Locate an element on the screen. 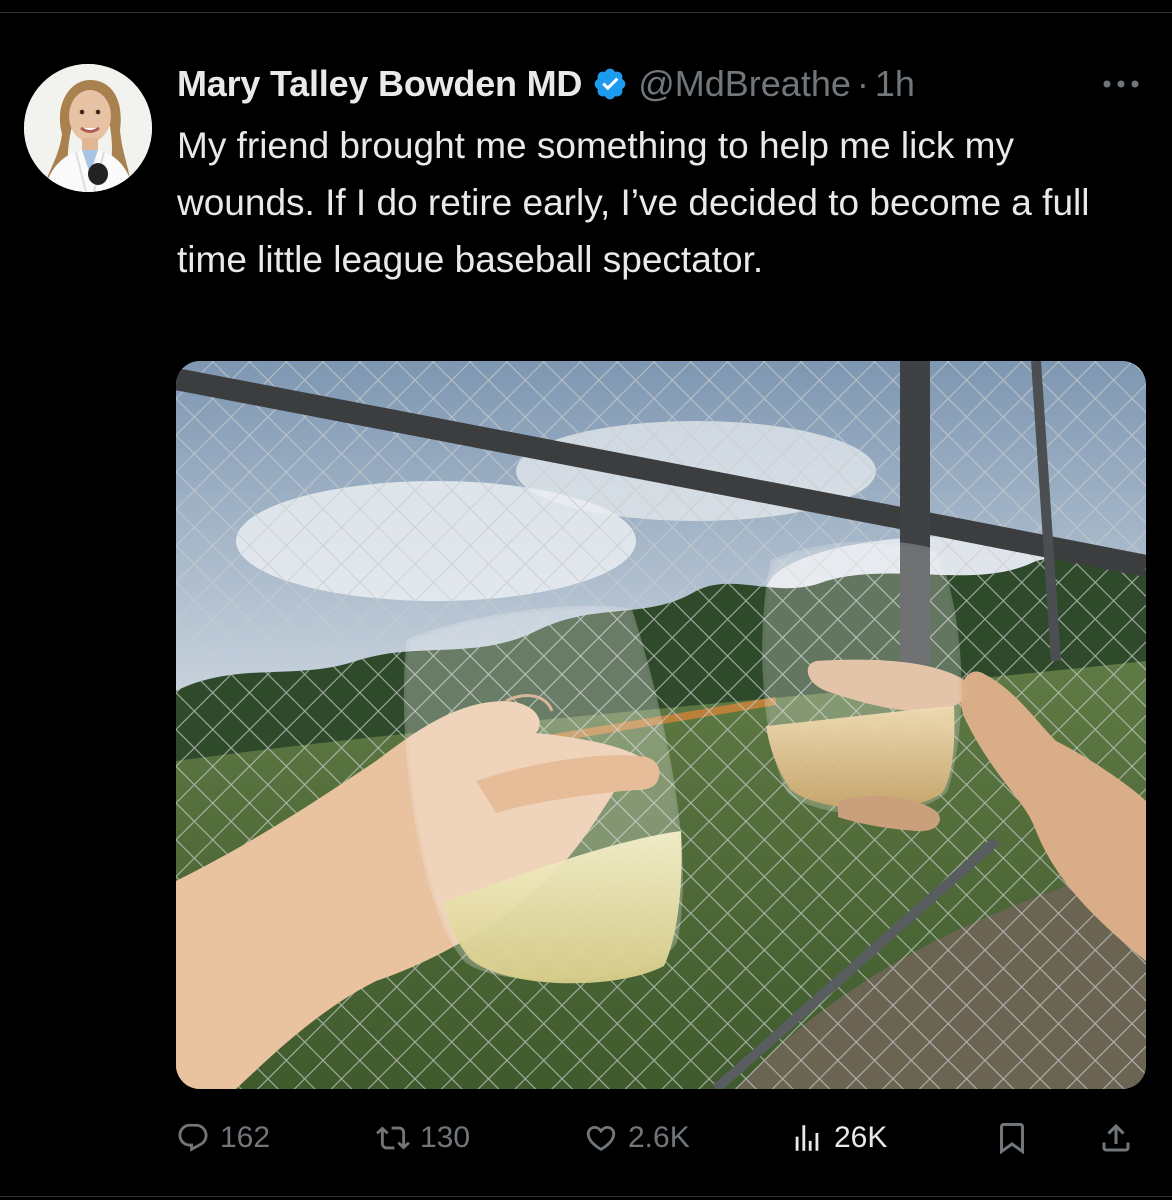 The width and height of the screenshot is (1172, 1200). bookmark-icon is located at coordinates (1012, 1139).